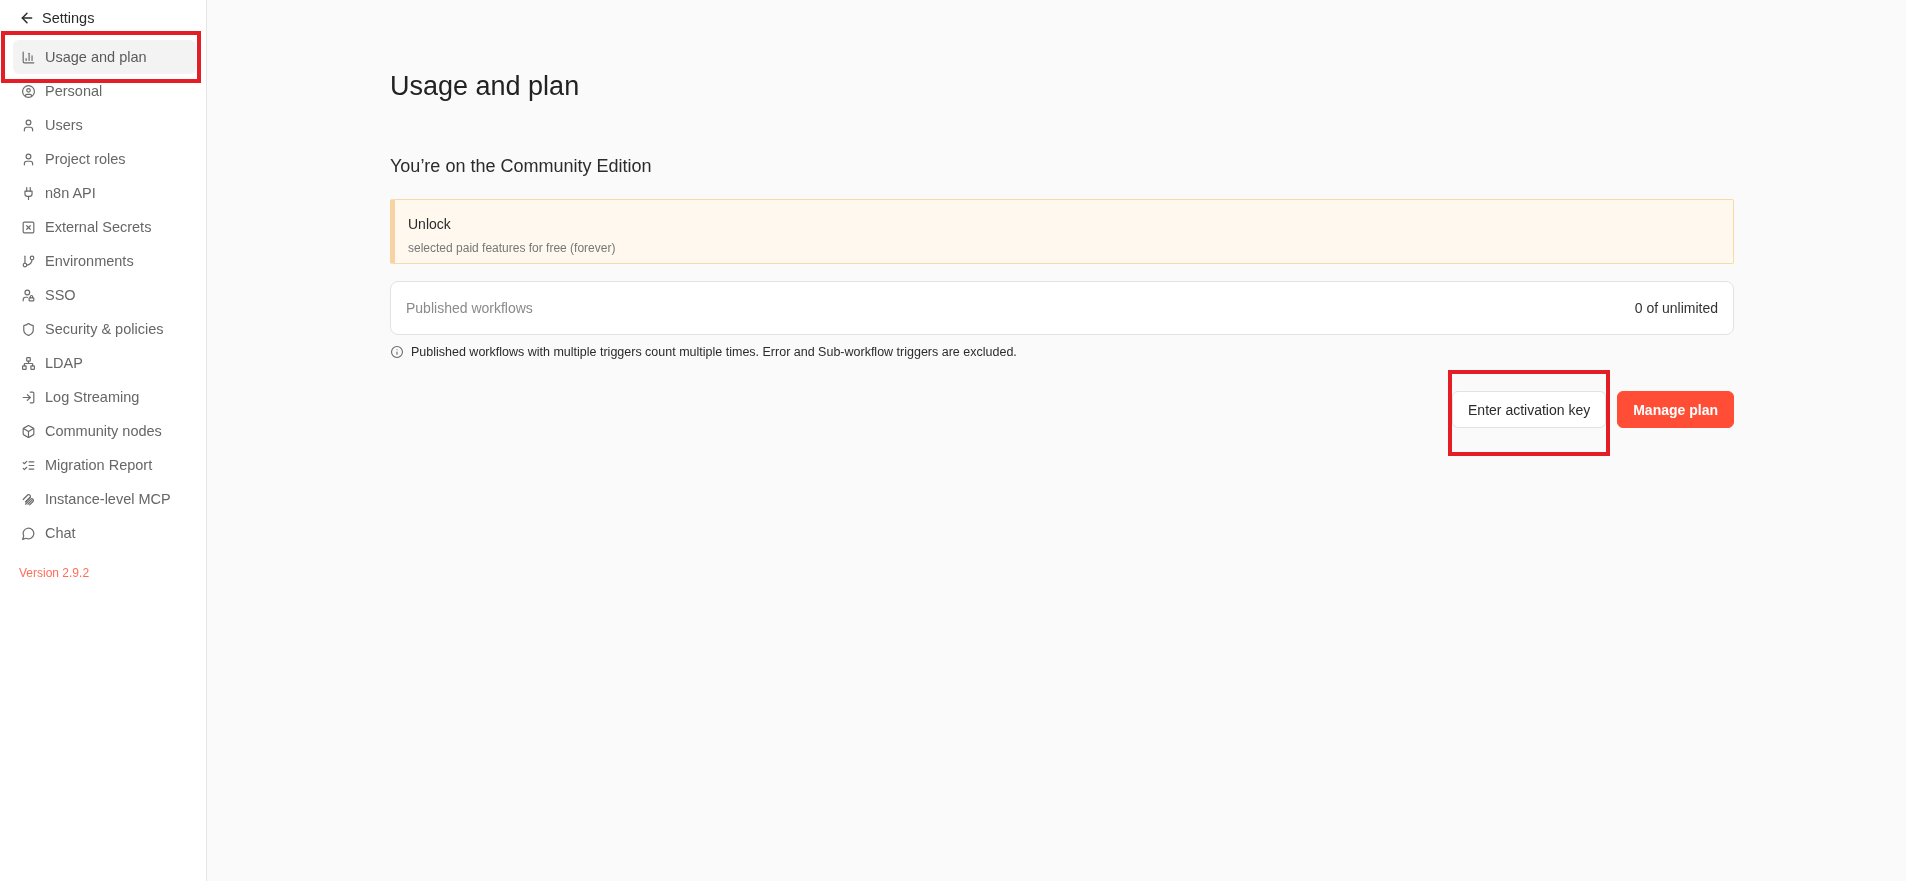 The width and height of the screenshot is (1906, 881). What do you see at coordinates (28, 499) in the screenshot?
I see `coil-icon` at bounding box center [28, 499].